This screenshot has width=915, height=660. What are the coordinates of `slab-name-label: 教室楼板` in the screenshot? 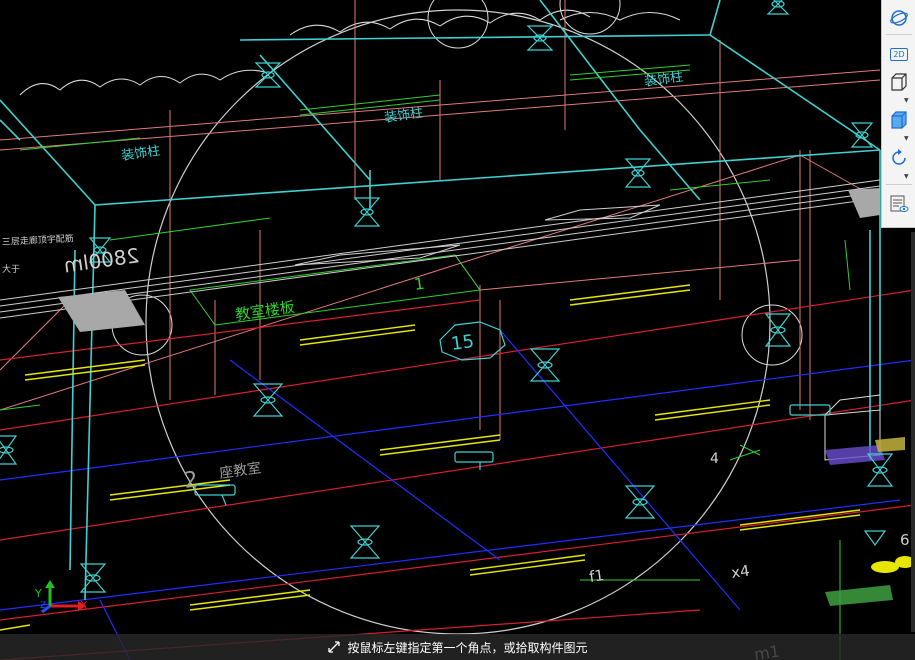 It's located at (265, 311).